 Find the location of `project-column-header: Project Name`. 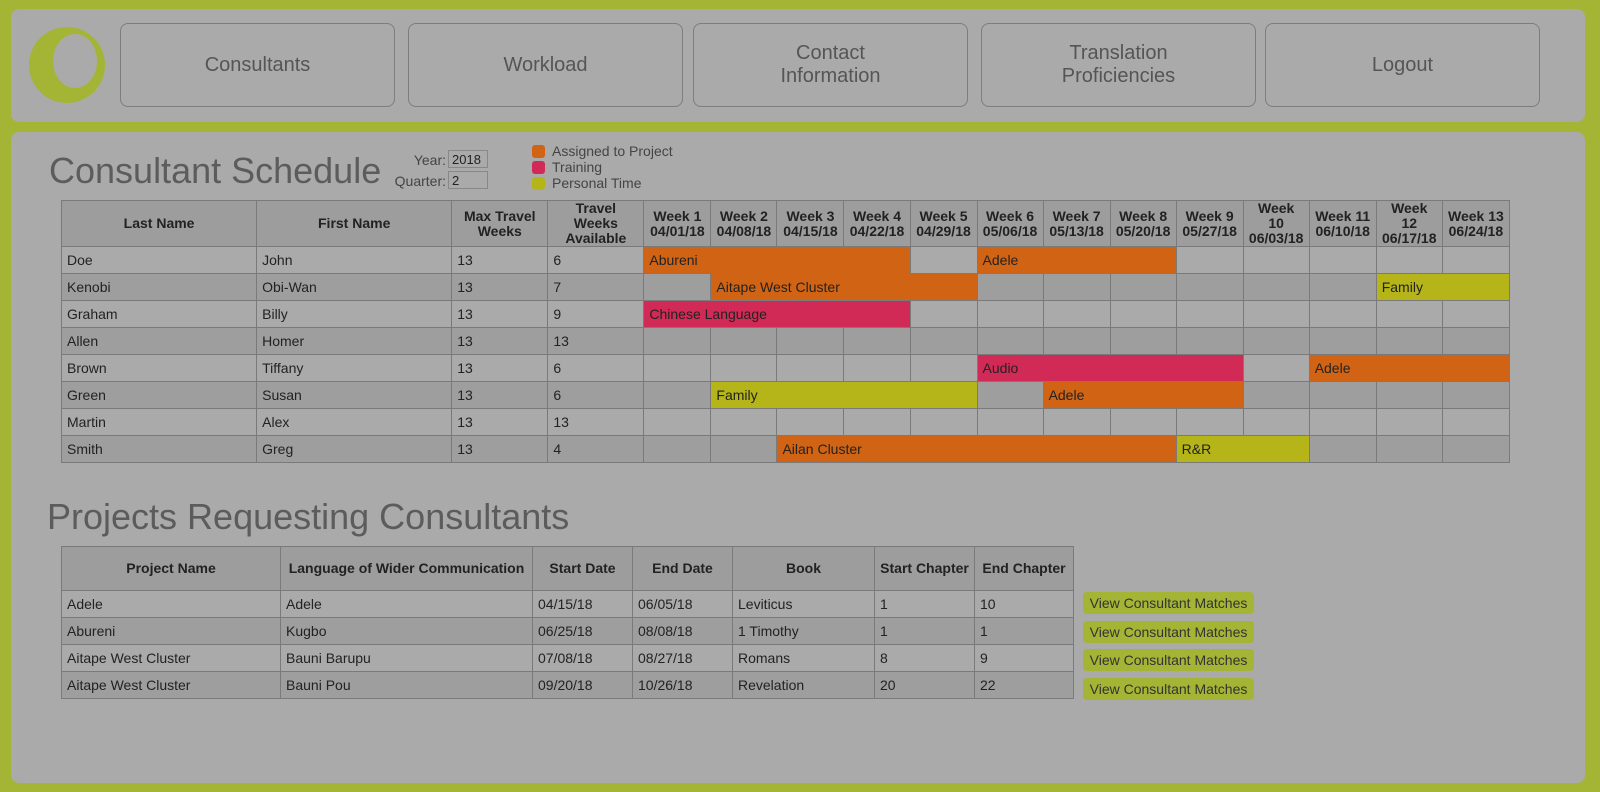

project-column-header: Project Name is located at coordinates (171, 568).